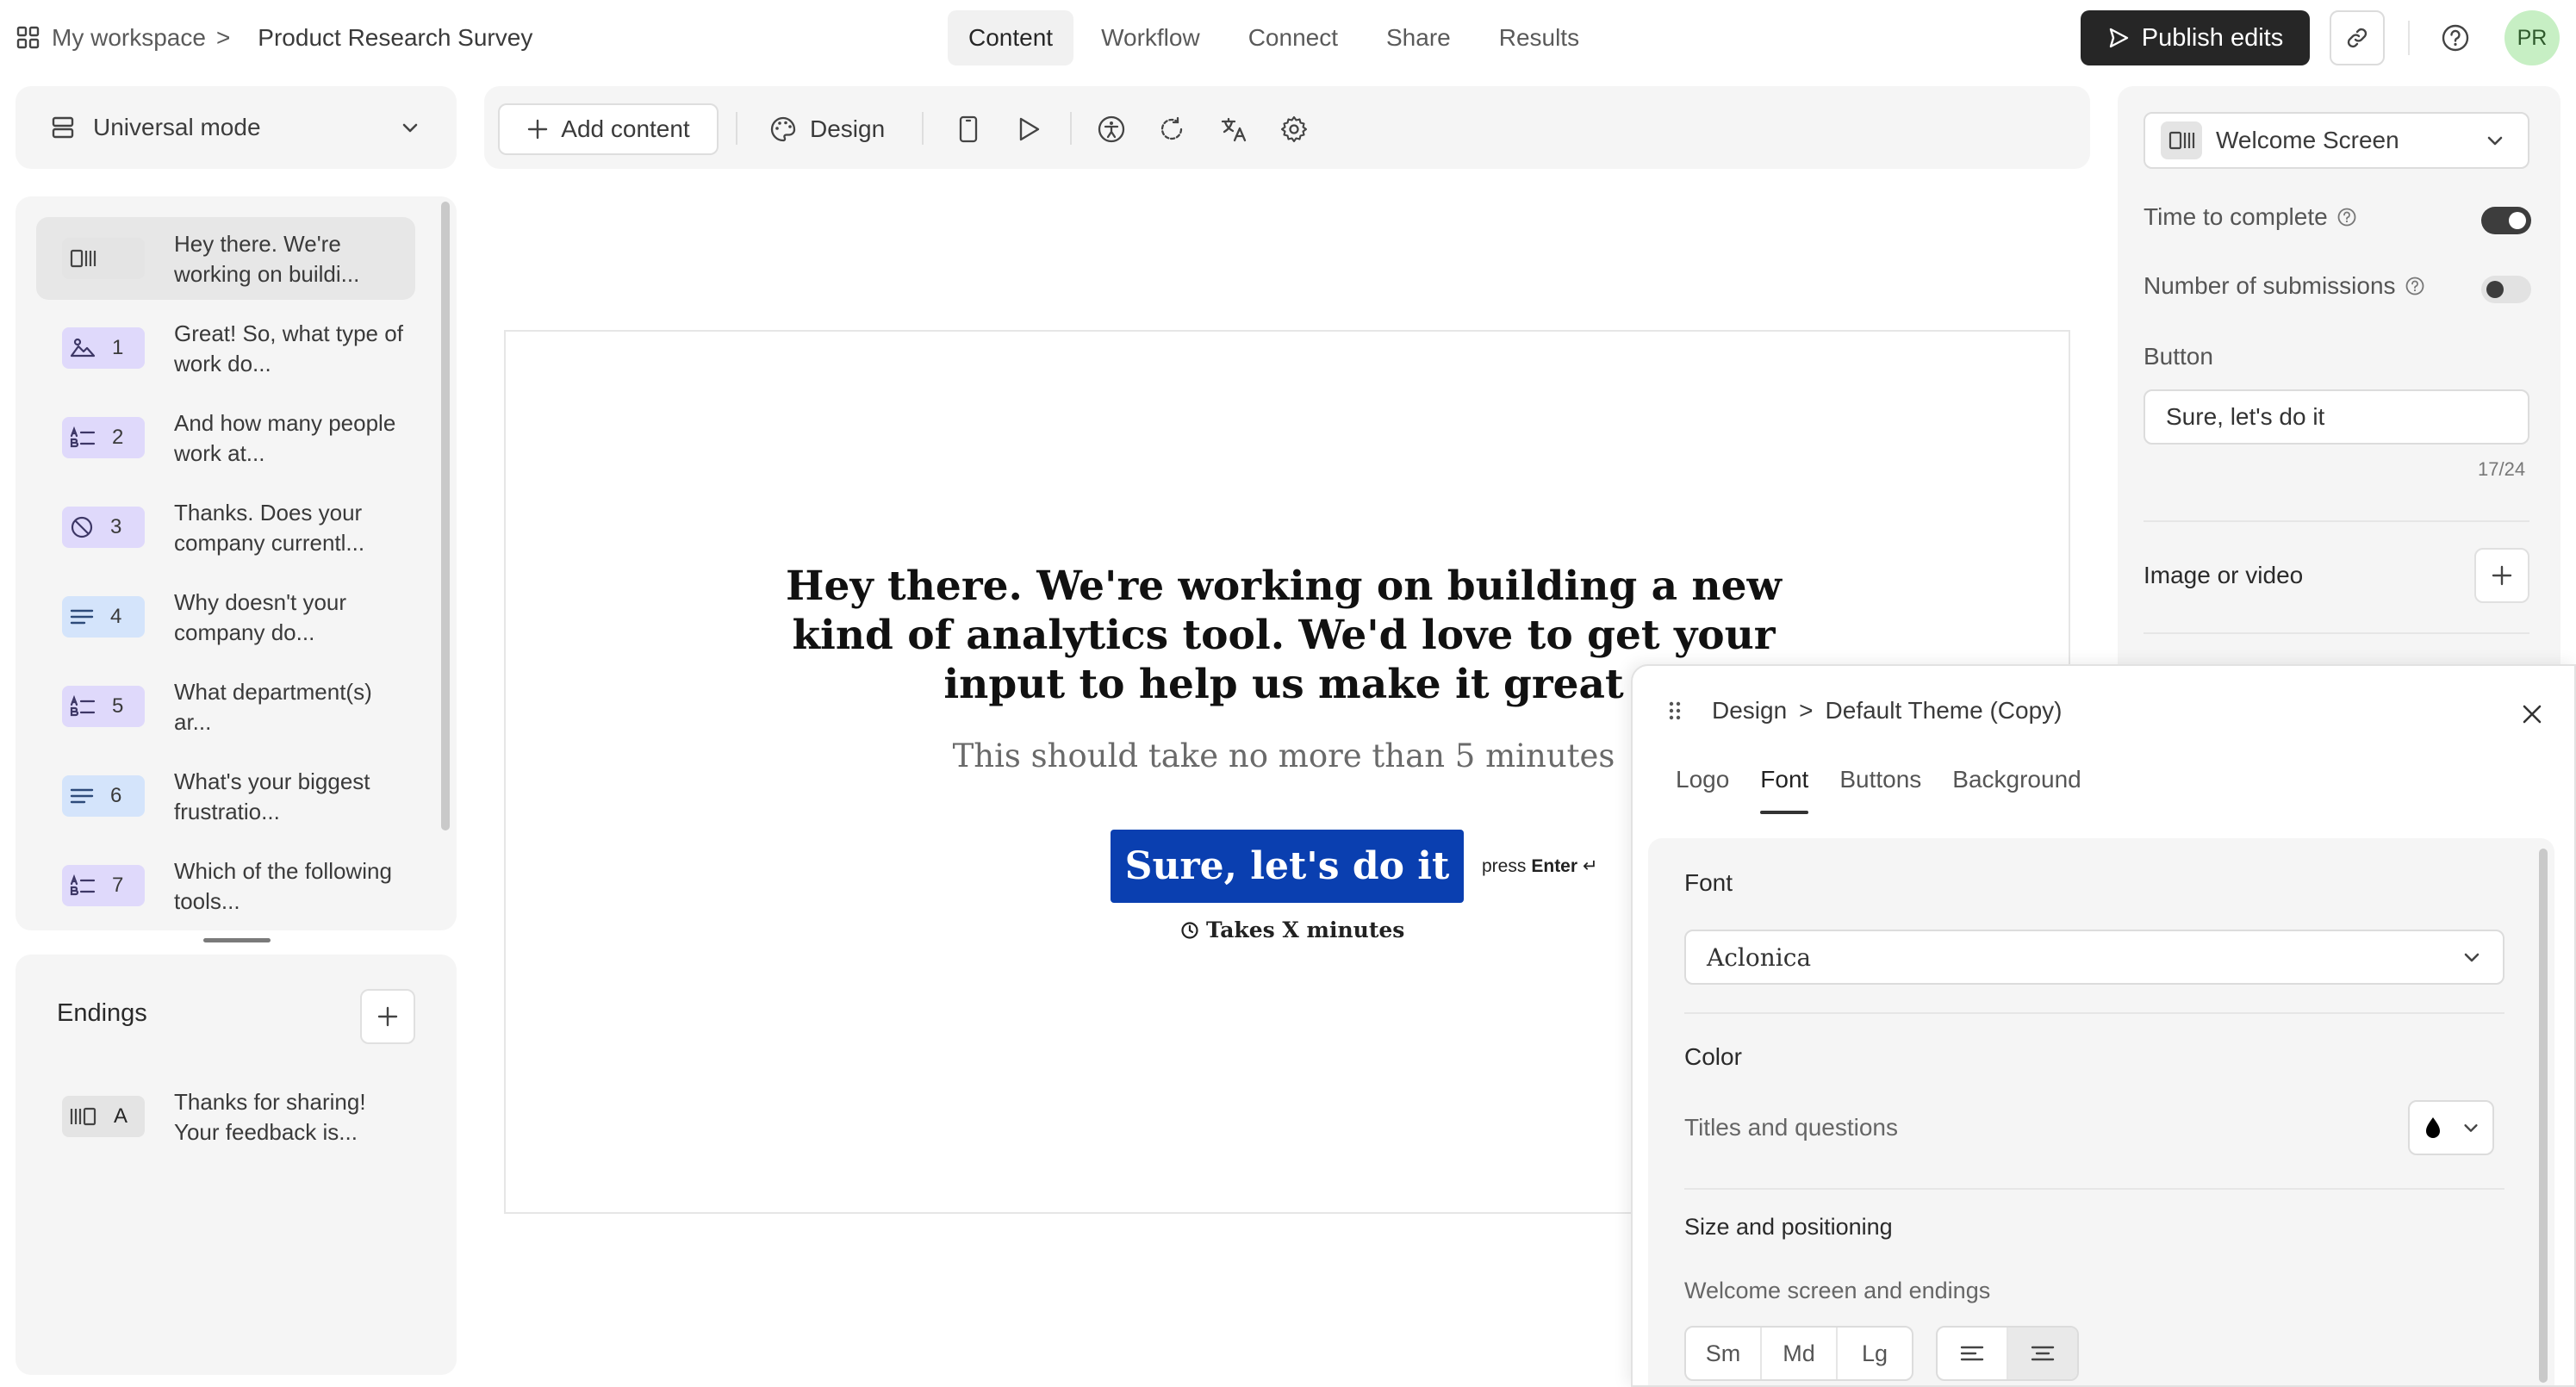 The width and height of the screenshot is (2576, 1387). Describe the element at coordinates (116, 617) in the screenshot. I see `question-number: 4` at that location.